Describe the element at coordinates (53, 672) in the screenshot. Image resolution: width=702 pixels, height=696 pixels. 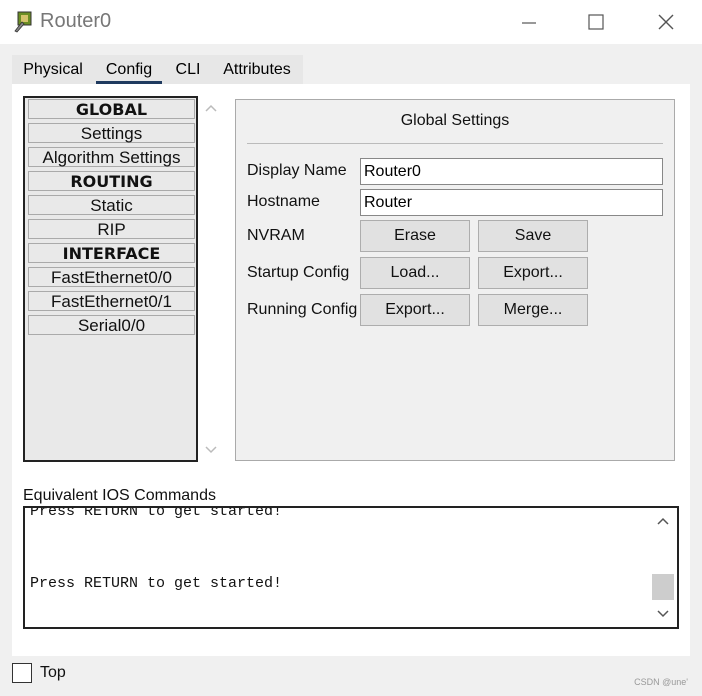
I see `top-label: Top` at that location.